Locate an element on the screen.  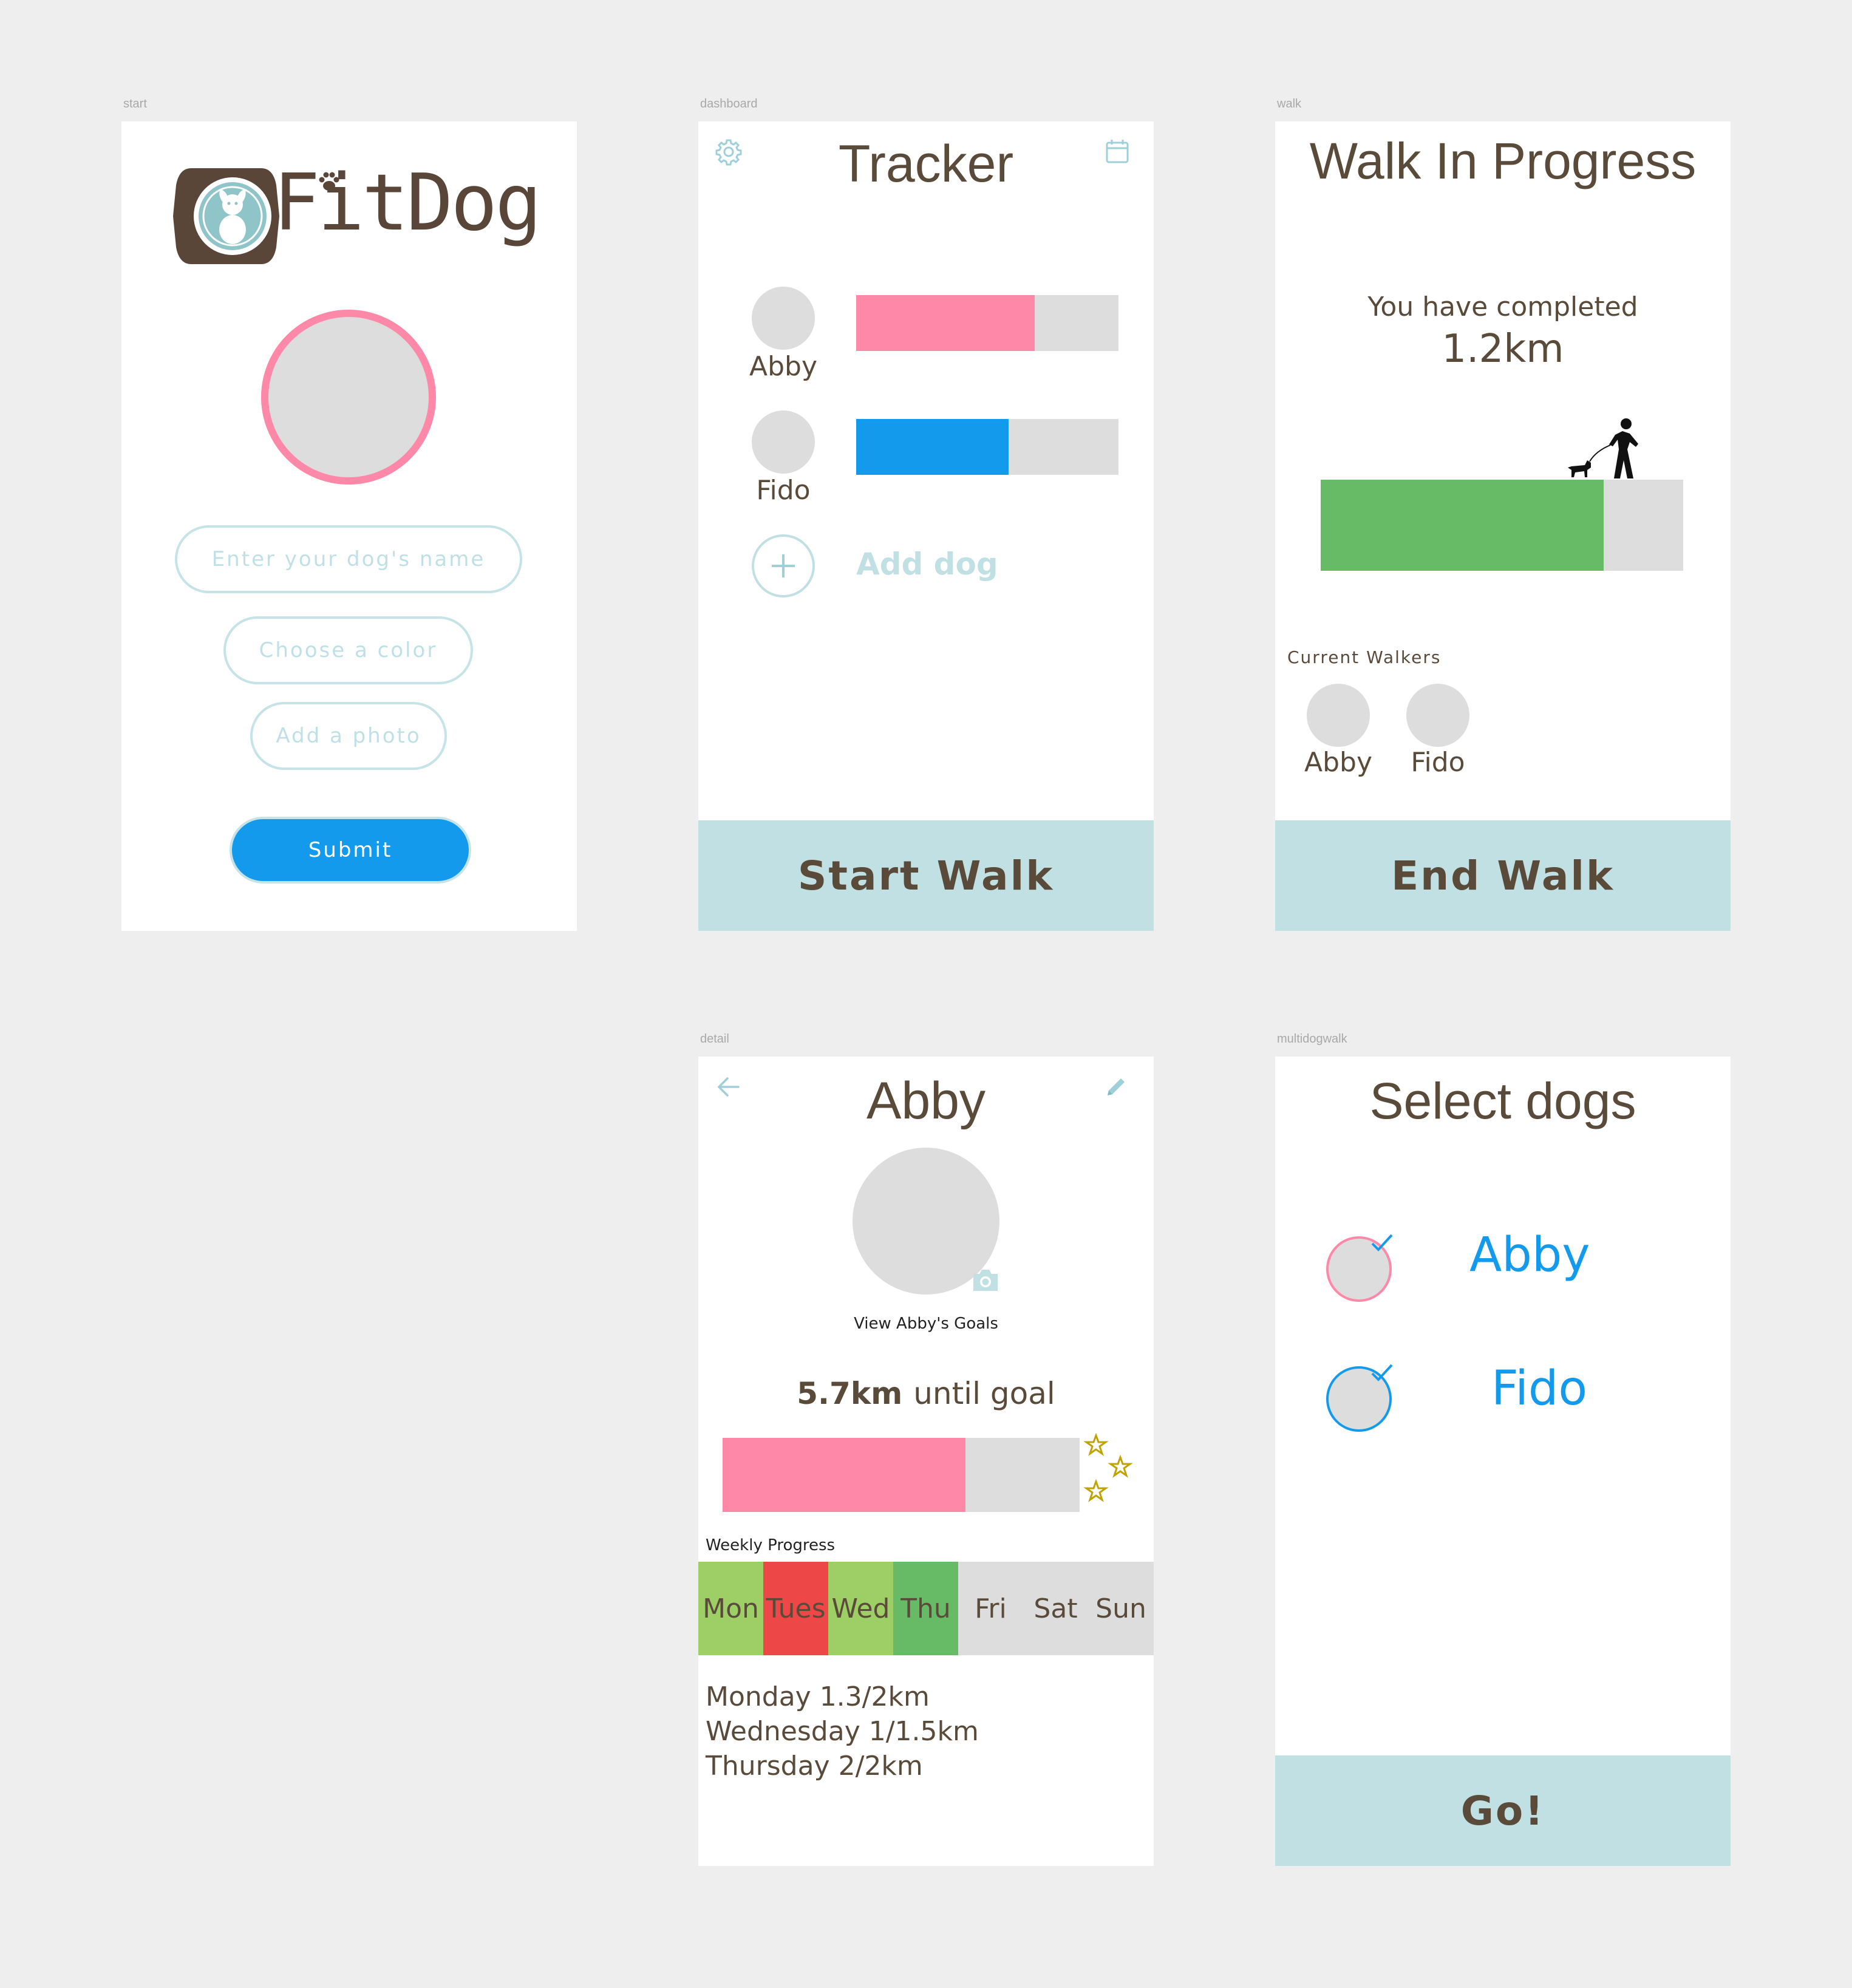
add-photo-label: Add a photo is located at coordinates (348, 736).